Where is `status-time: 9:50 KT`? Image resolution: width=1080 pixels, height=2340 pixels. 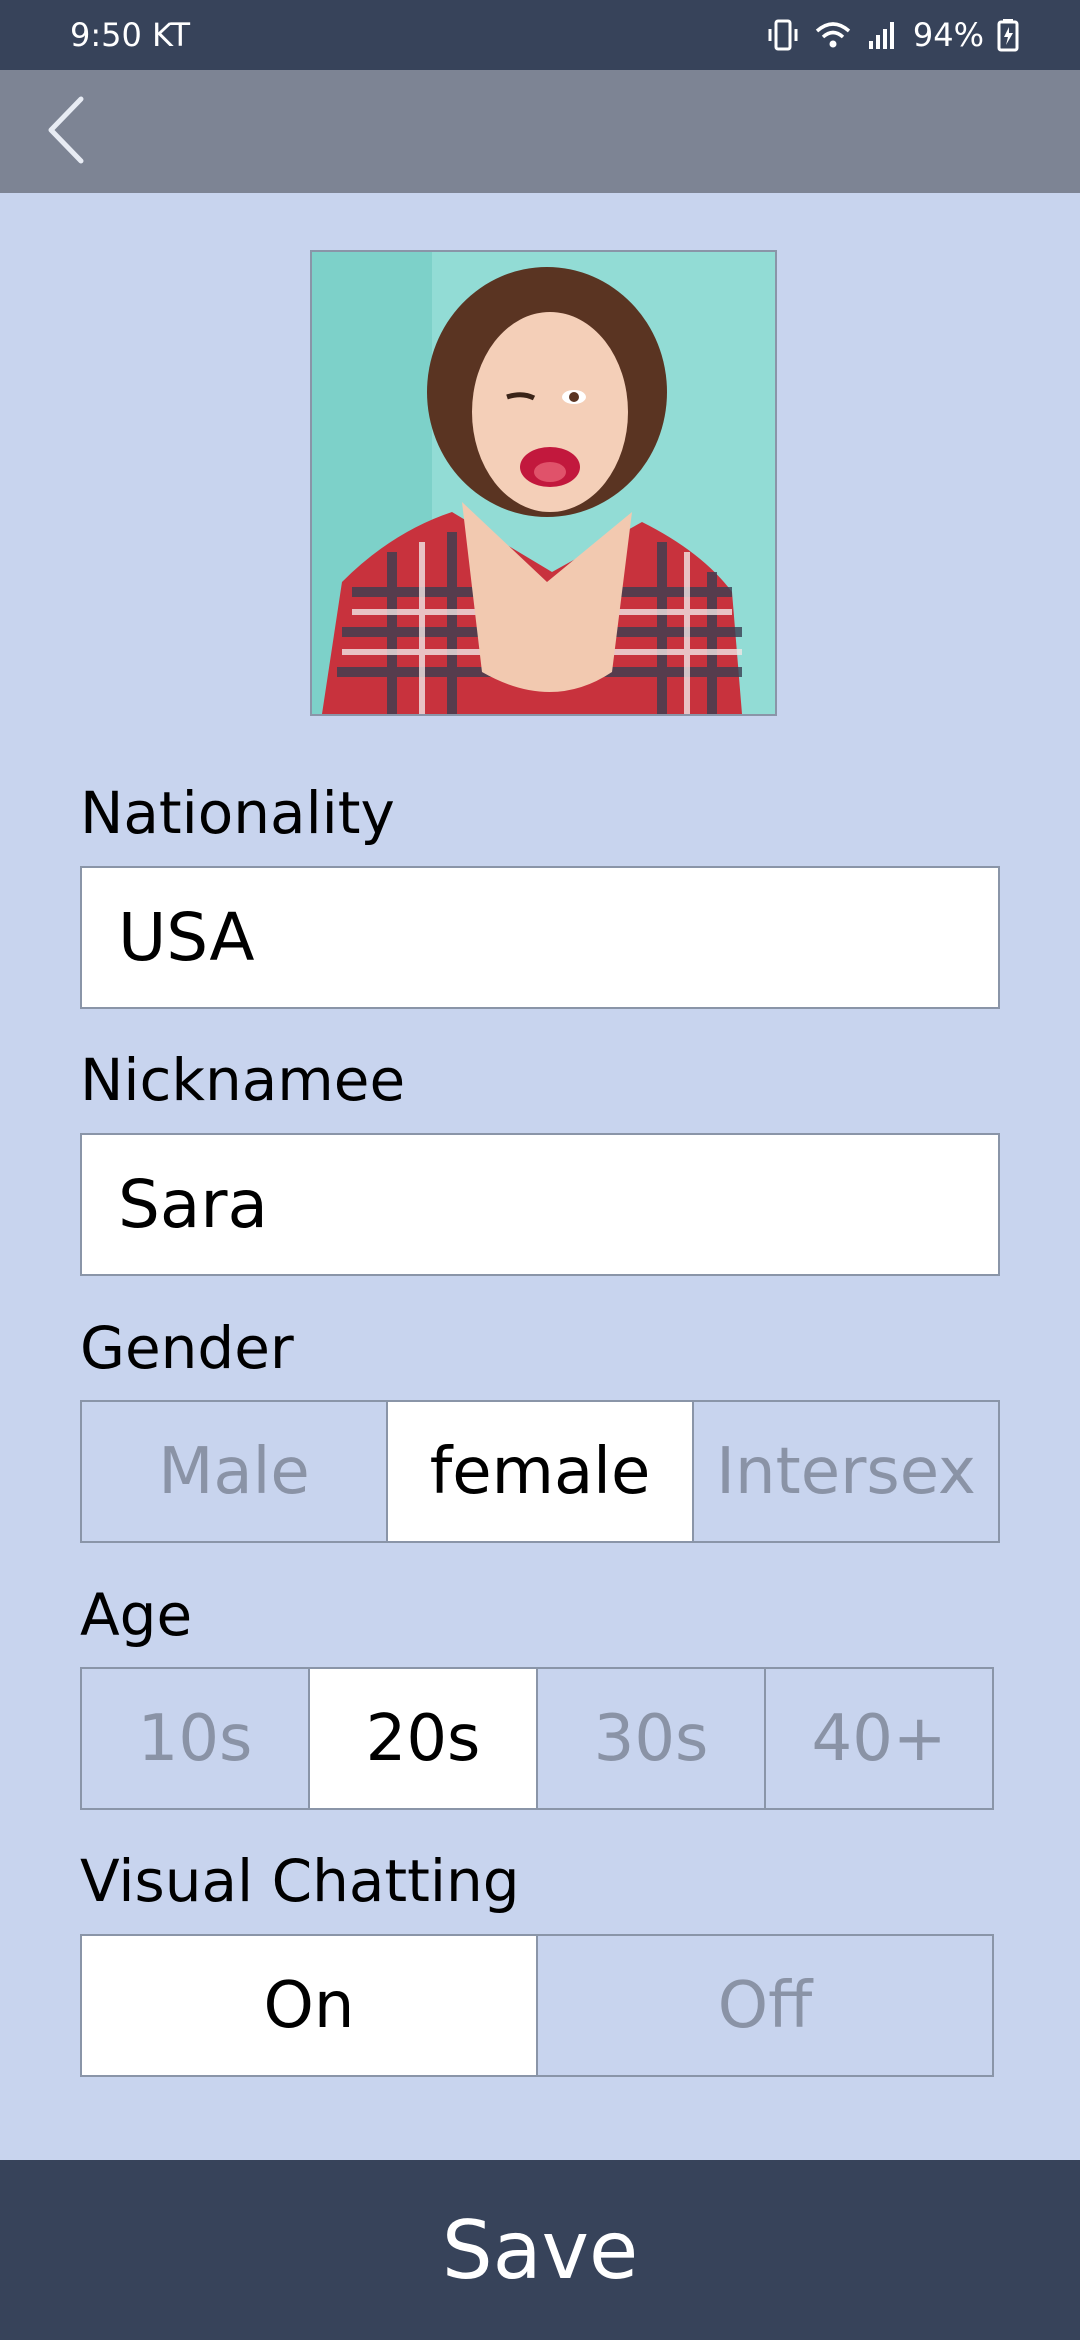
status-time: 9:50 KT is located at coordinates (130, 35).